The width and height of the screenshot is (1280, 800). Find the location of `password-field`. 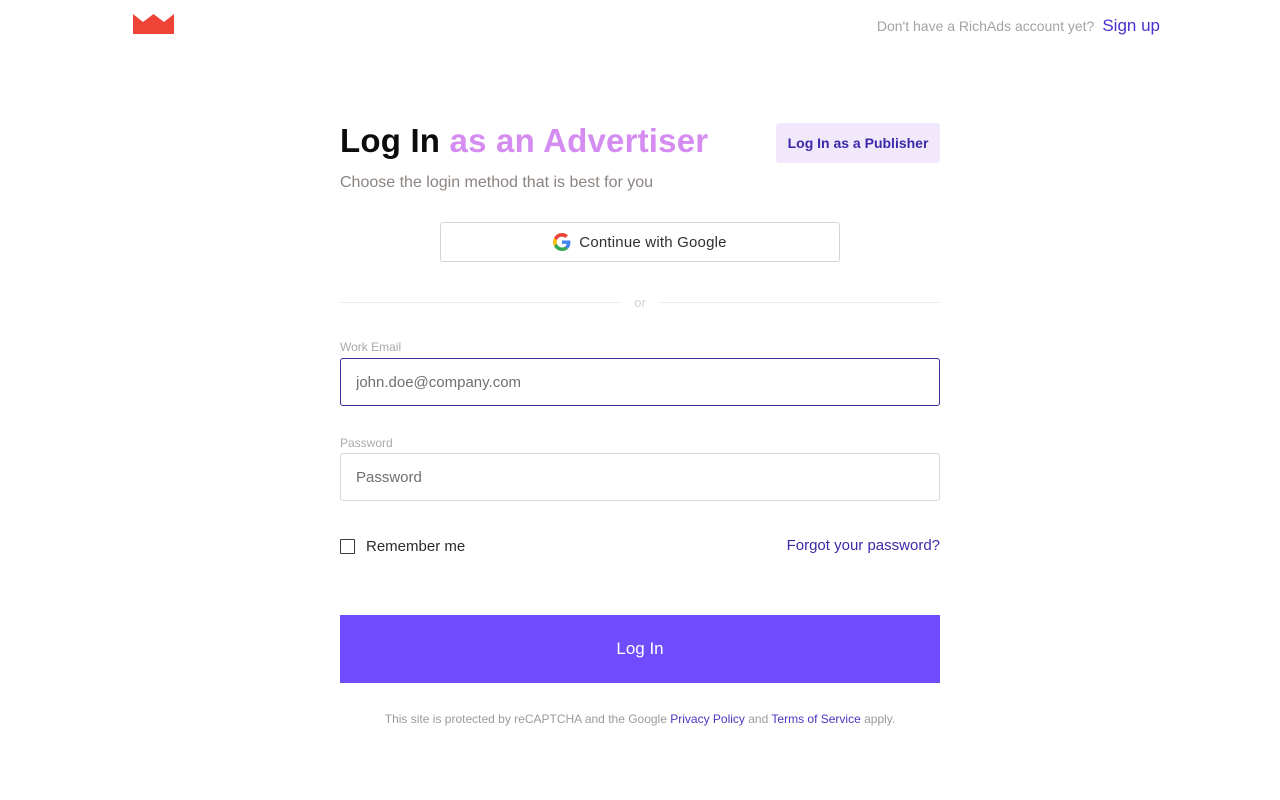

password-field is located at coordinates (640, 477).